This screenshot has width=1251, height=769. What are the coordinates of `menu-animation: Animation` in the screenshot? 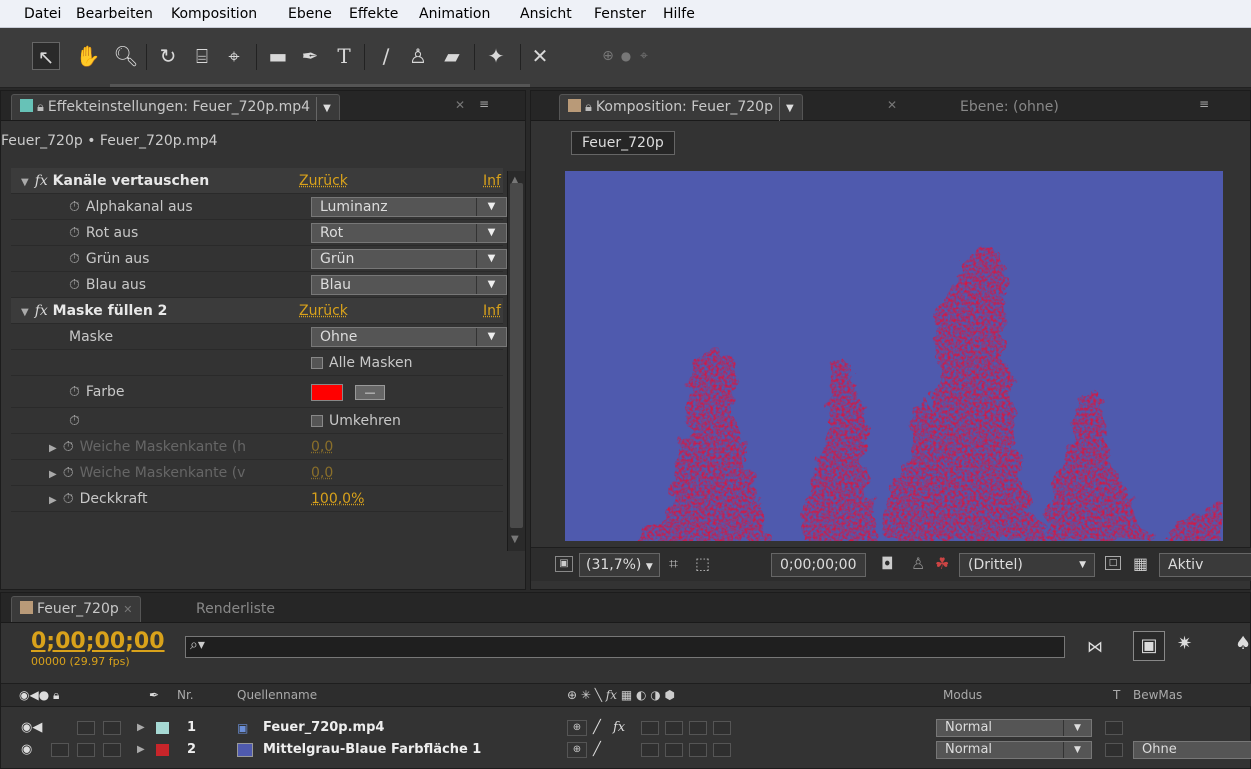 It's located at (454, 14).